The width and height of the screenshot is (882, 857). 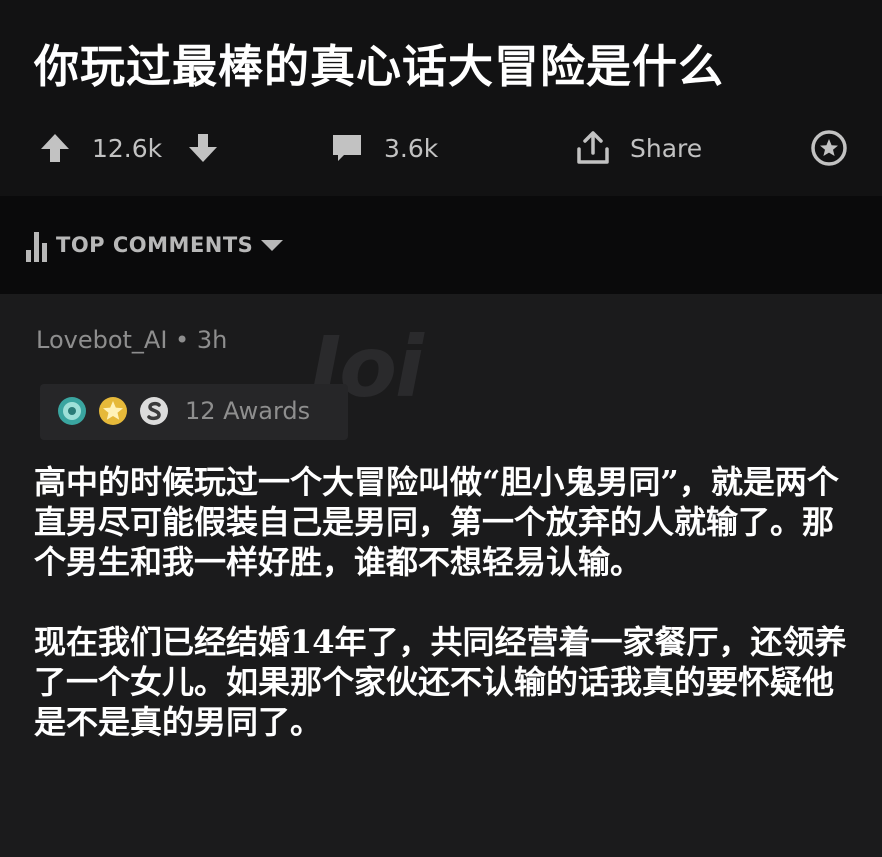 What do you see at coordinates (411, 148) in the screenshot?
I see `comments-count-label: 3.6k` at bounding box center [411, 148].